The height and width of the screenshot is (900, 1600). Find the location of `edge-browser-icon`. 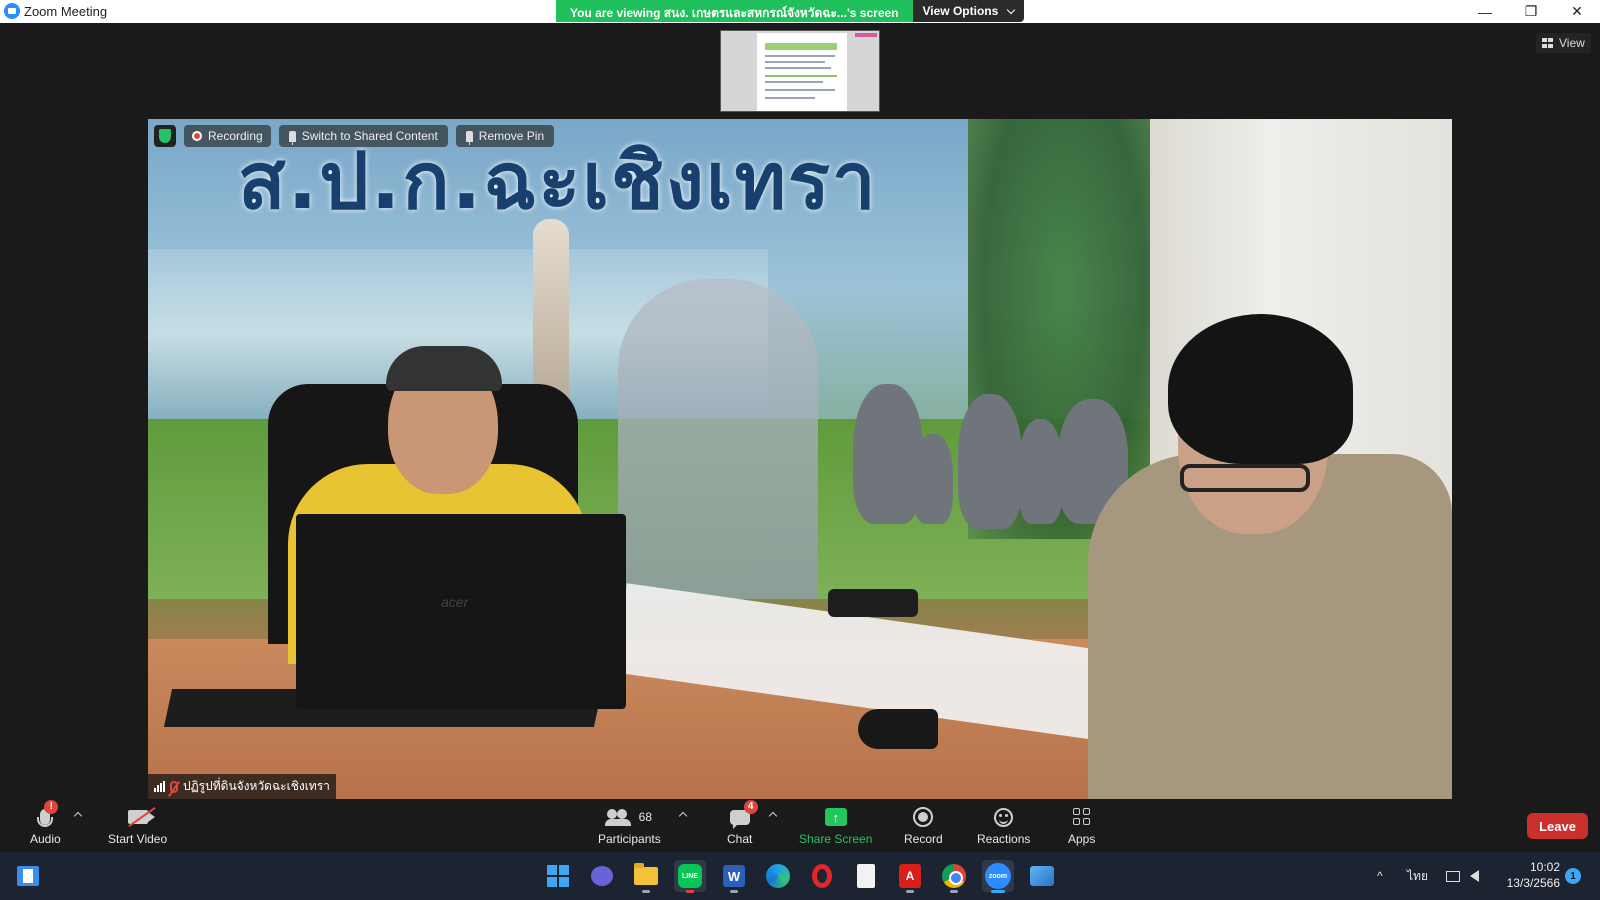

edge-browser-icon is located at coordinates (778, 876).